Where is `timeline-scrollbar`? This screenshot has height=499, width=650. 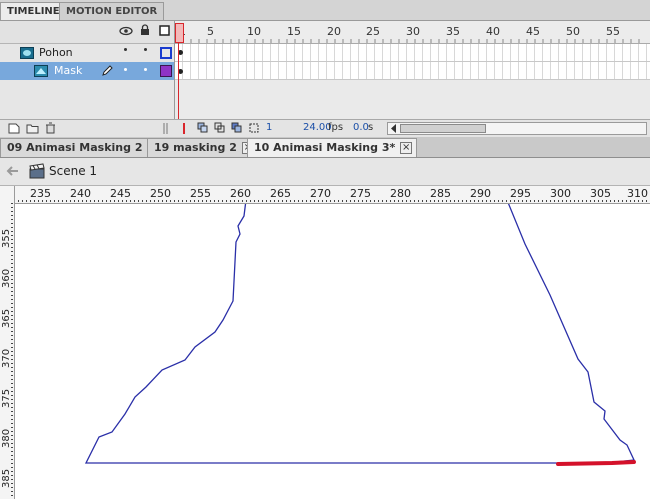 timeline-scrollbar is located at coordinates (517, 128).